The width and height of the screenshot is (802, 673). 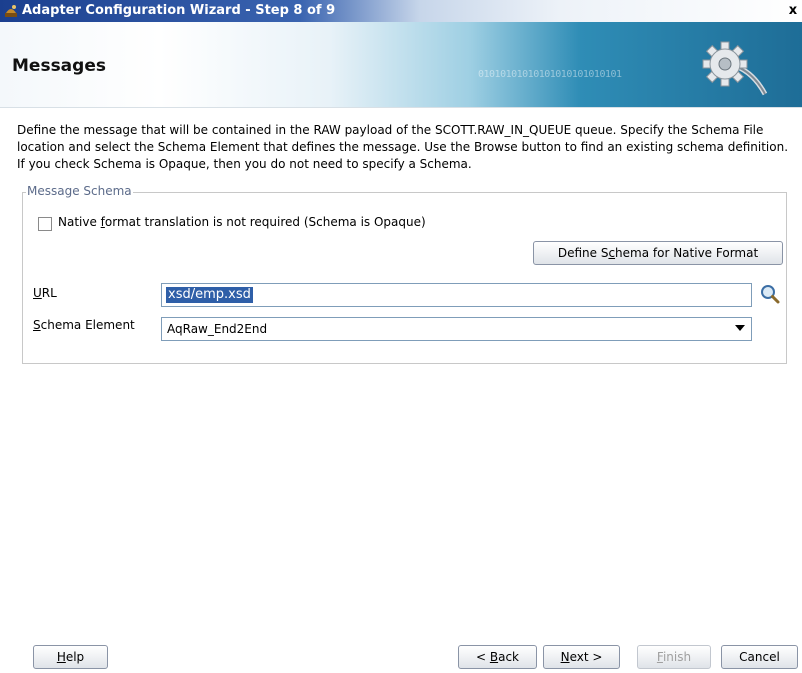 What do you see at coordinates (59, 66) in the screenshot?
I see `page-title: Messages` at bounding box center [59, 66].